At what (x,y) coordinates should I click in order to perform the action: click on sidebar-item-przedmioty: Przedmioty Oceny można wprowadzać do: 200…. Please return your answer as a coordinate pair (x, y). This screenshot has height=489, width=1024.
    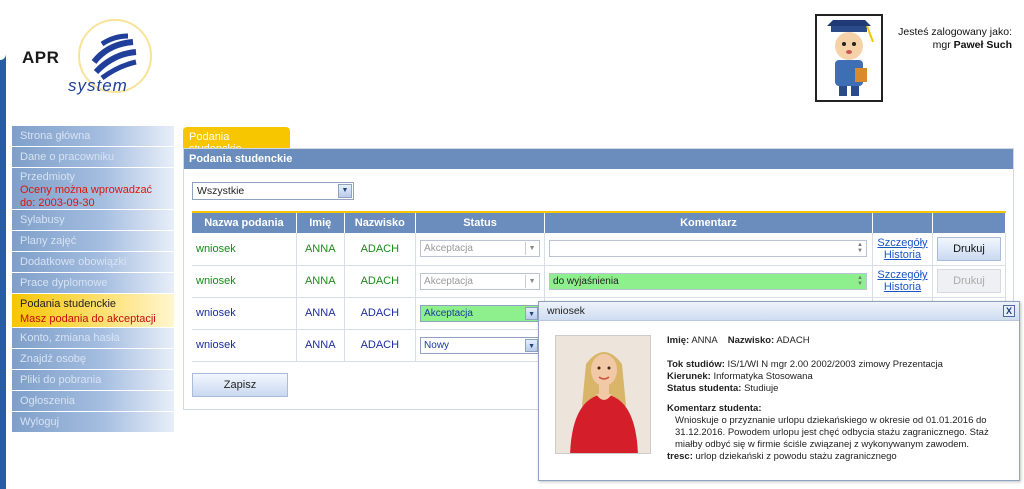
    Looking at the image, I should click on (93, 189).